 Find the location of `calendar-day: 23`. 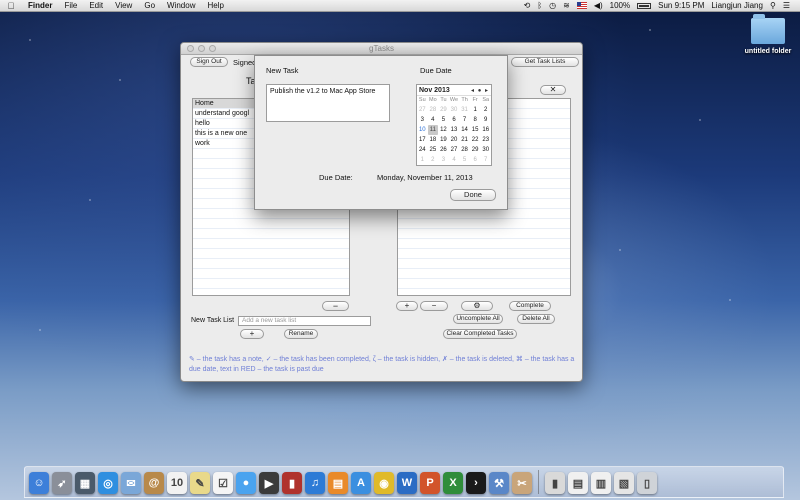

calendar-day: 23 is located at coordinates (485, 140).